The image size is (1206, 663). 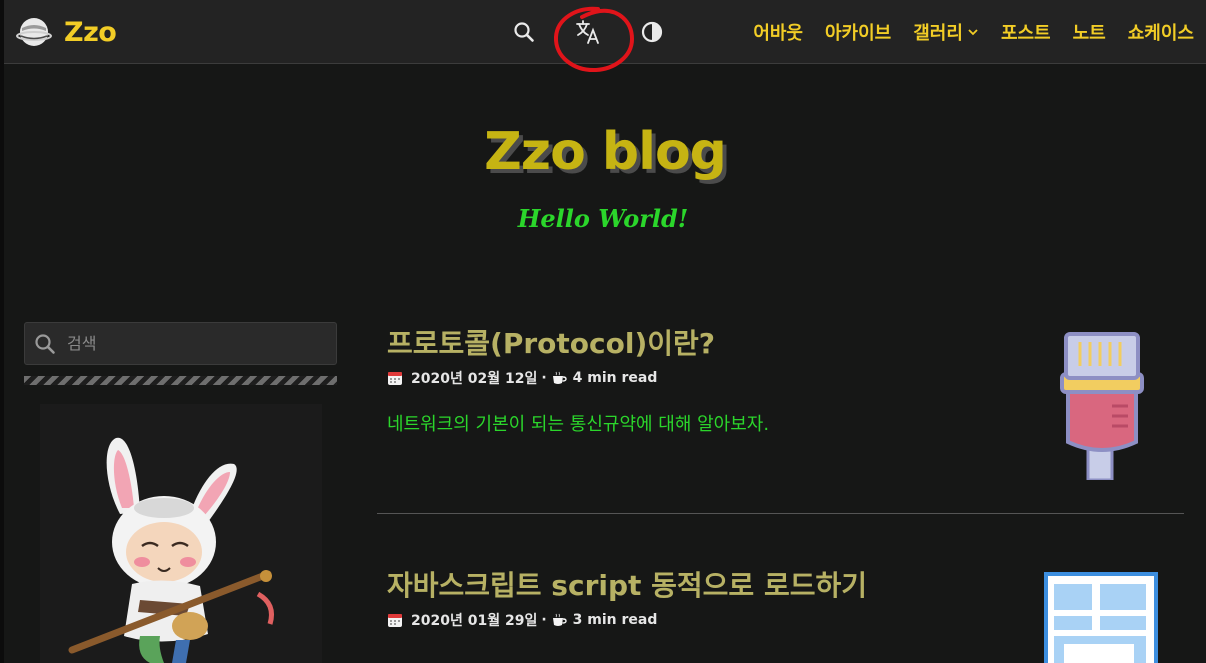 What do you see at coordinates (180, 380) in the screenshot?
I see `striped-divider` at bounding box center [180, 380].